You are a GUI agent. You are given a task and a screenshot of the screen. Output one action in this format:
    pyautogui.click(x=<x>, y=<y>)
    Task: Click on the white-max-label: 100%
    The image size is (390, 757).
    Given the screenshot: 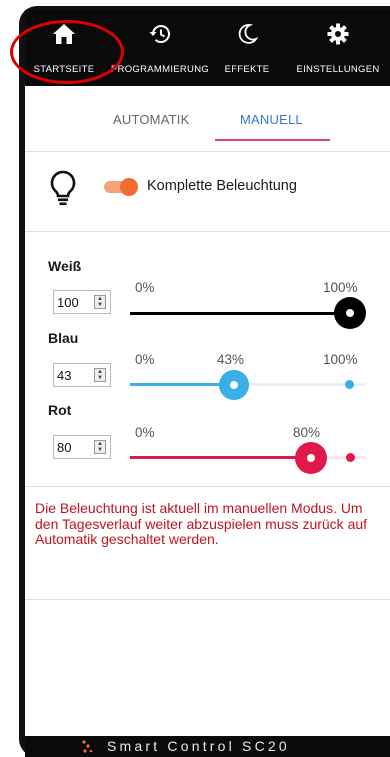 What is the action you would take?
    pyautogui.click(x=340, y=287)
    